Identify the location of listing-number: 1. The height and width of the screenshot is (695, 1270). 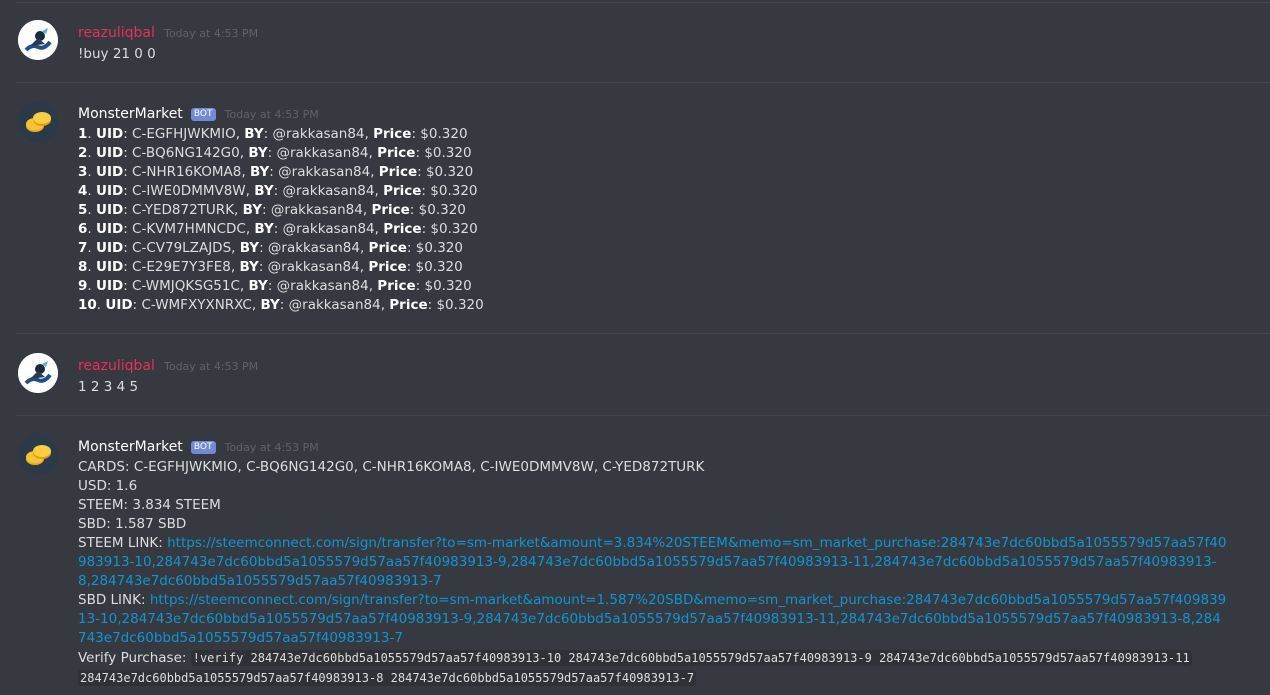
(83, 134).